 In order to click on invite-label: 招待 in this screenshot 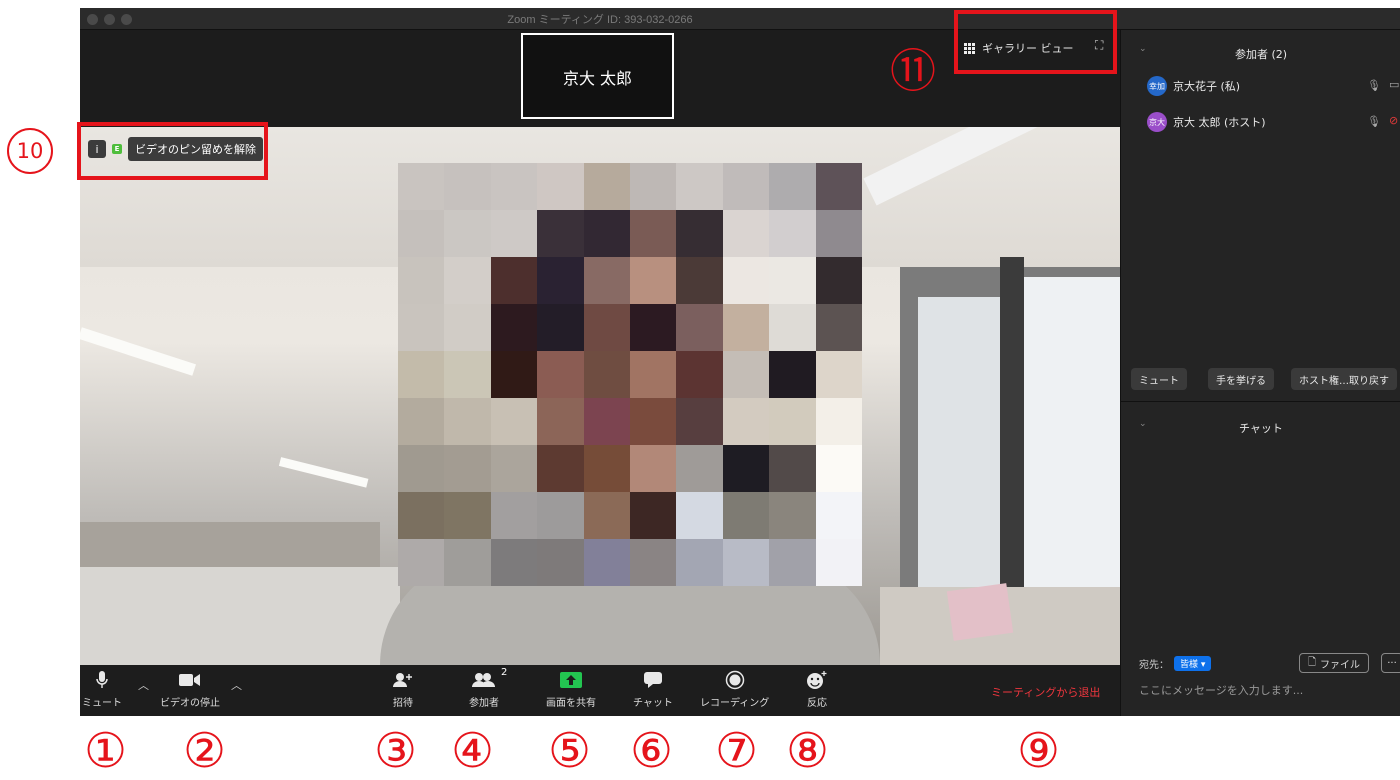, I will do `click(403, 703)`.